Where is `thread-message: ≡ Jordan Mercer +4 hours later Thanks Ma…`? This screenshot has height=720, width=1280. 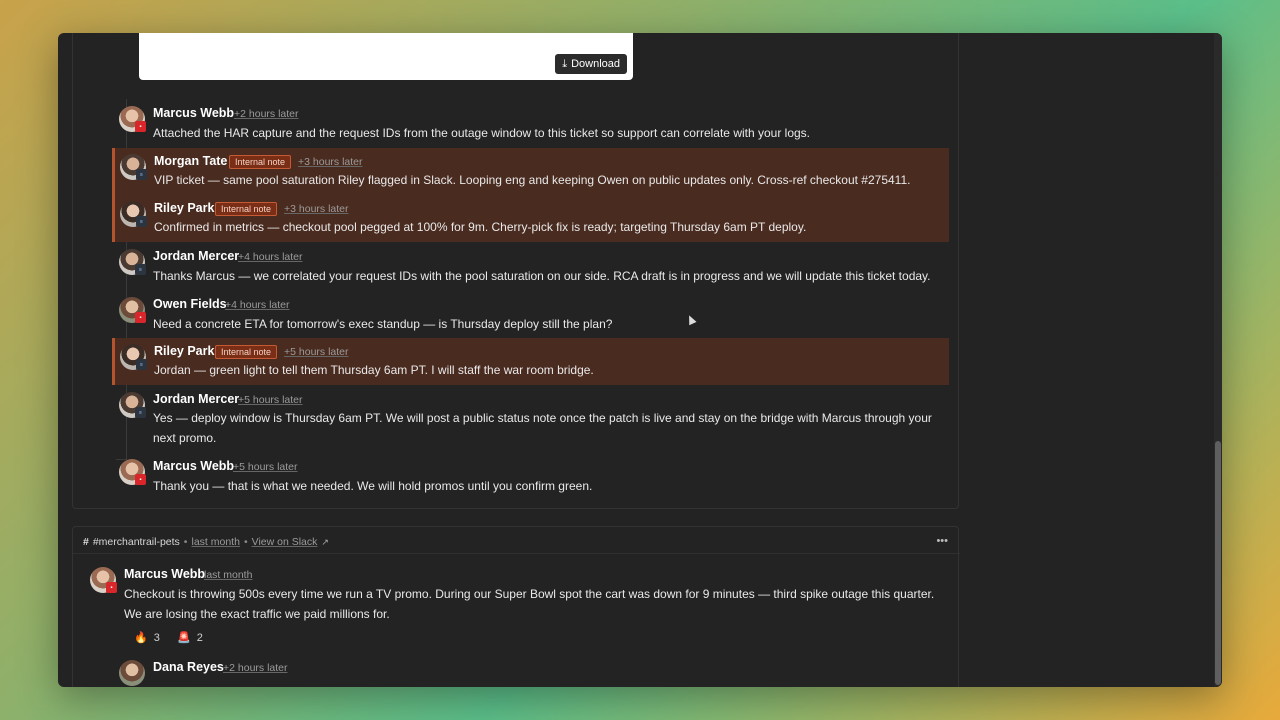
thread-message: ≡ Jordan Mercer +4 hours later Thanks Ma… is located at coordinates (516, 266).